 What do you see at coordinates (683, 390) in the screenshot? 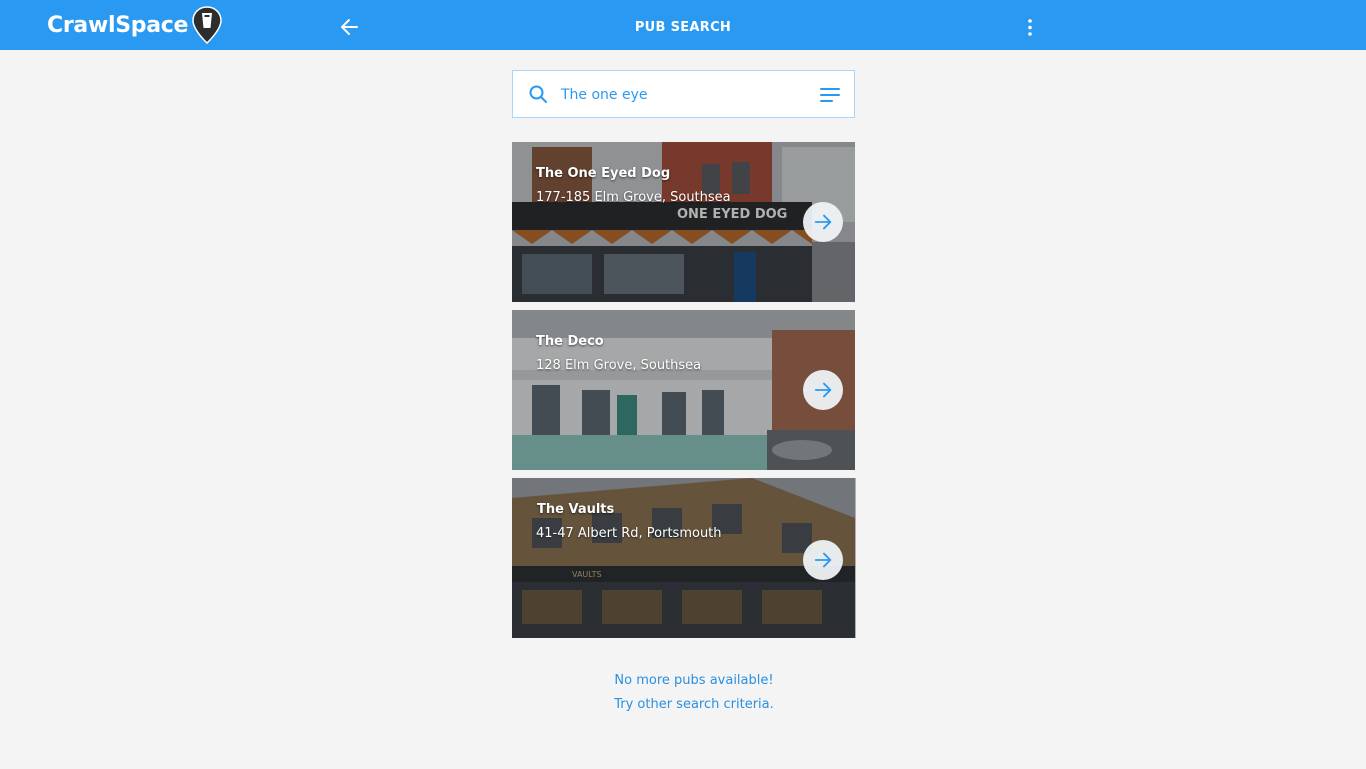
I see `pub-card: The Deco 128 Elm Grove, Southsea` at bounding box center [683, 390].